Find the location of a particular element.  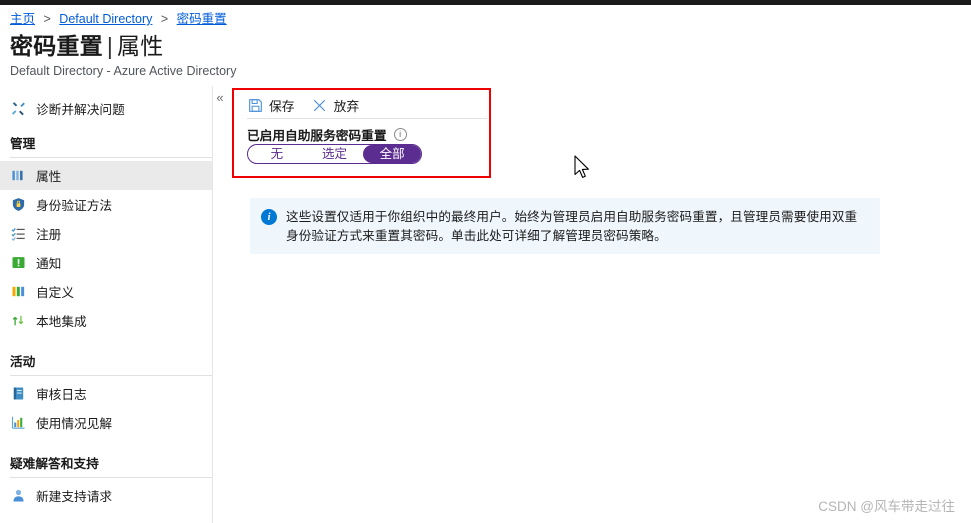

sidebar-item-customize: 自定义 is located at coordinates (106, 291).